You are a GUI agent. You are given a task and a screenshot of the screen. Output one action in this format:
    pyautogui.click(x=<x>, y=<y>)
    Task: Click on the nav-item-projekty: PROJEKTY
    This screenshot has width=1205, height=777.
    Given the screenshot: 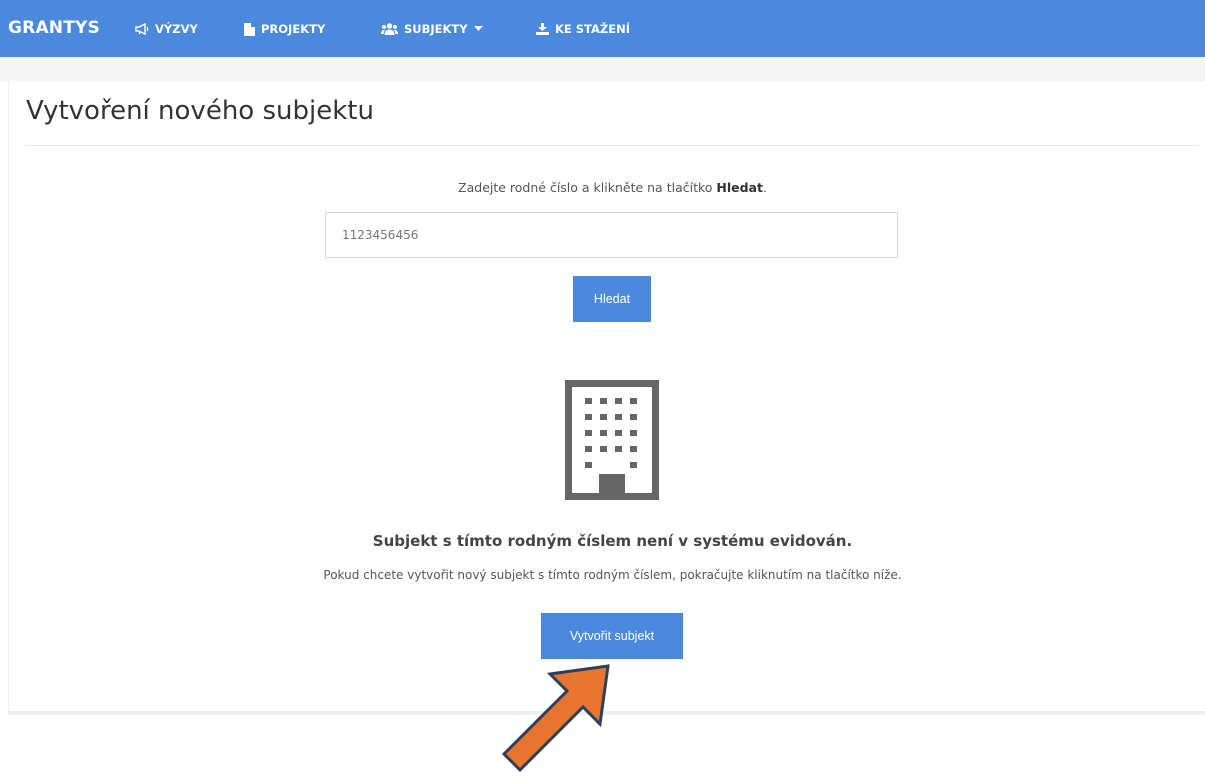 What is the action you would take?
    pyautogui.click(x=284, y=29)
    